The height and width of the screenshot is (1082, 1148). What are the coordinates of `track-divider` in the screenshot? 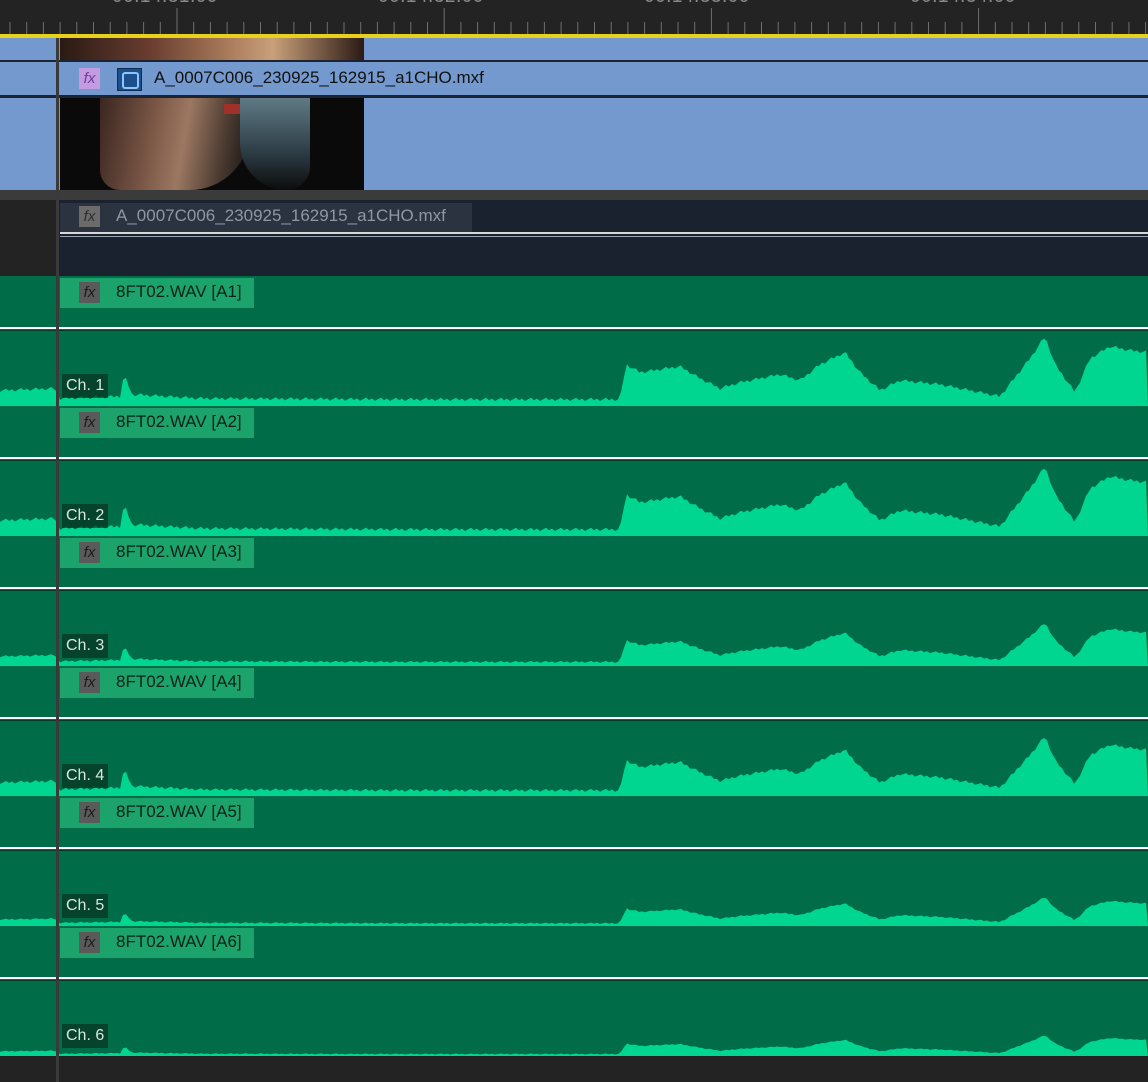 It's located at (574, 195).